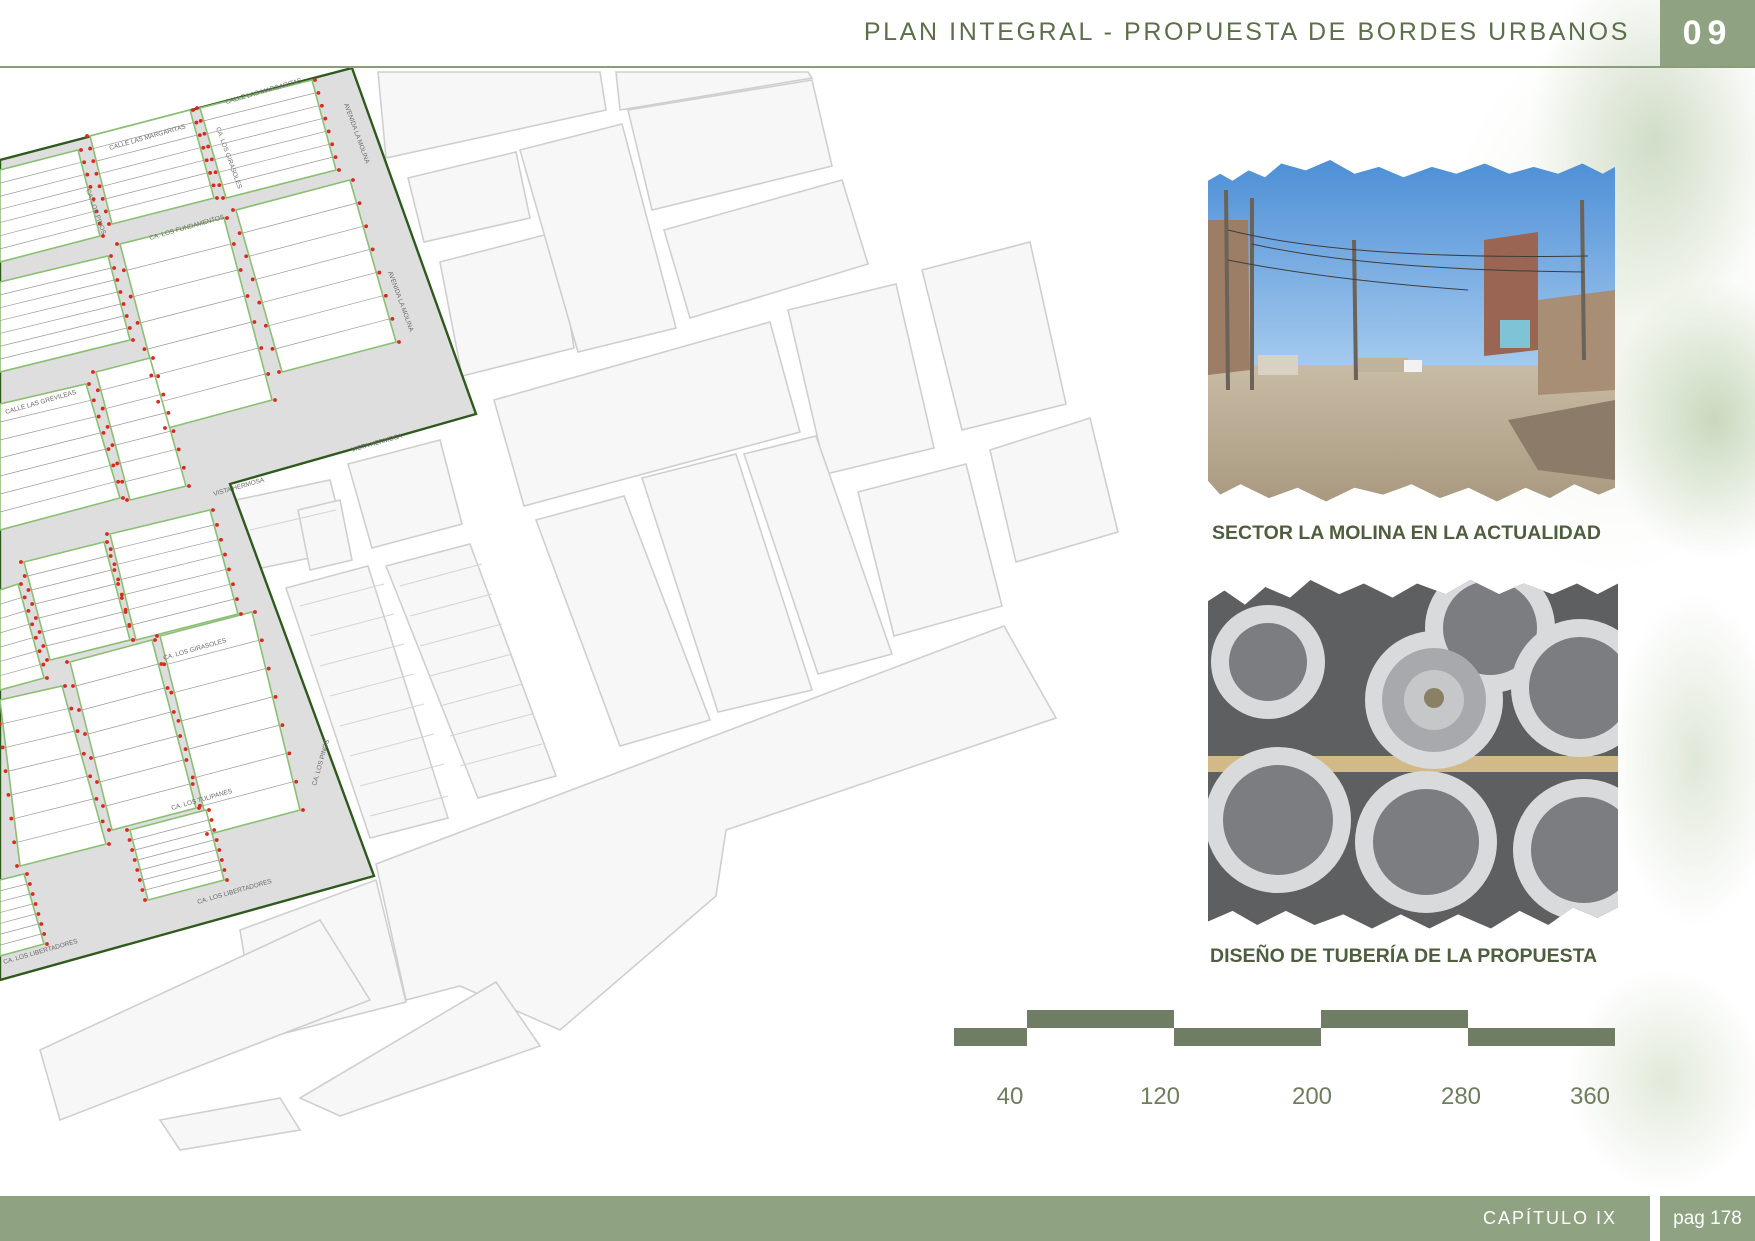 Image resolution: width=1755 pixels, height=1241 pixels. Describe the element at coordinates (877, 67) in the screenshot. I see `header-divider` at that location.